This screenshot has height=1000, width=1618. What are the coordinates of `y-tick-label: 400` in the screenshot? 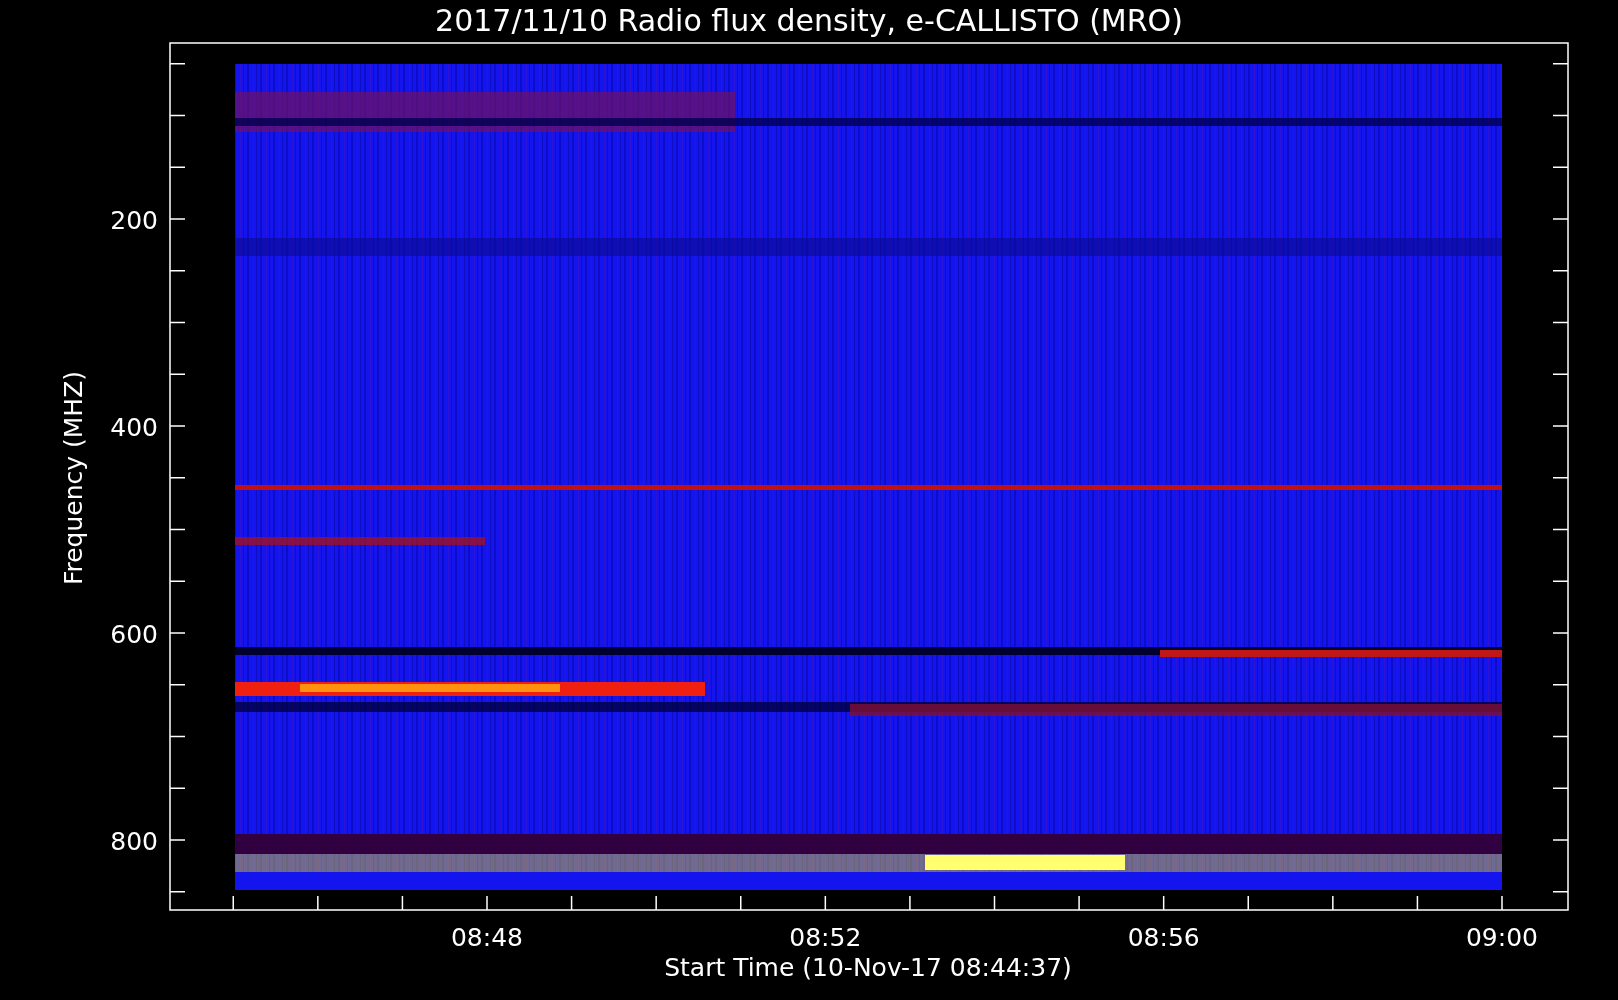 It's located at (134, 427).